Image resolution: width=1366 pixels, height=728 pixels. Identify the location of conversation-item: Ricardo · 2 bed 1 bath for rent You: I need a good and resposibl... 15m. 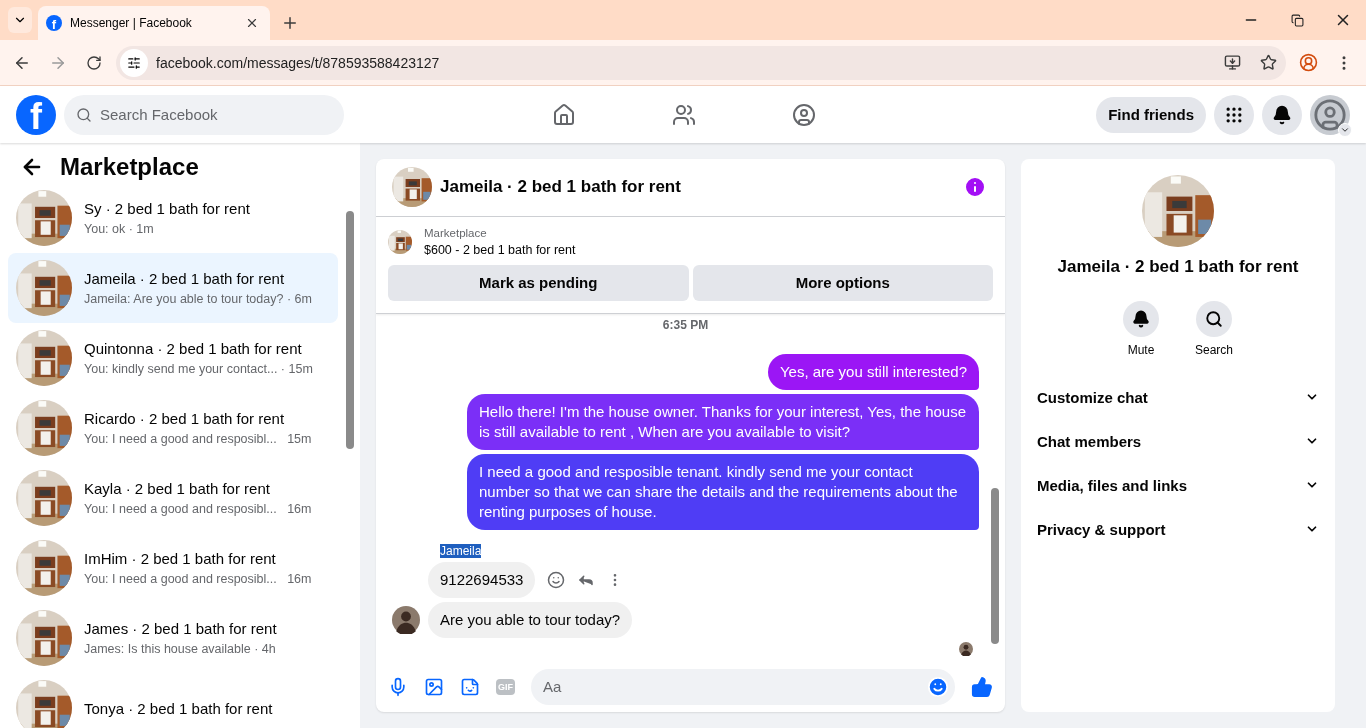
(173, 428).